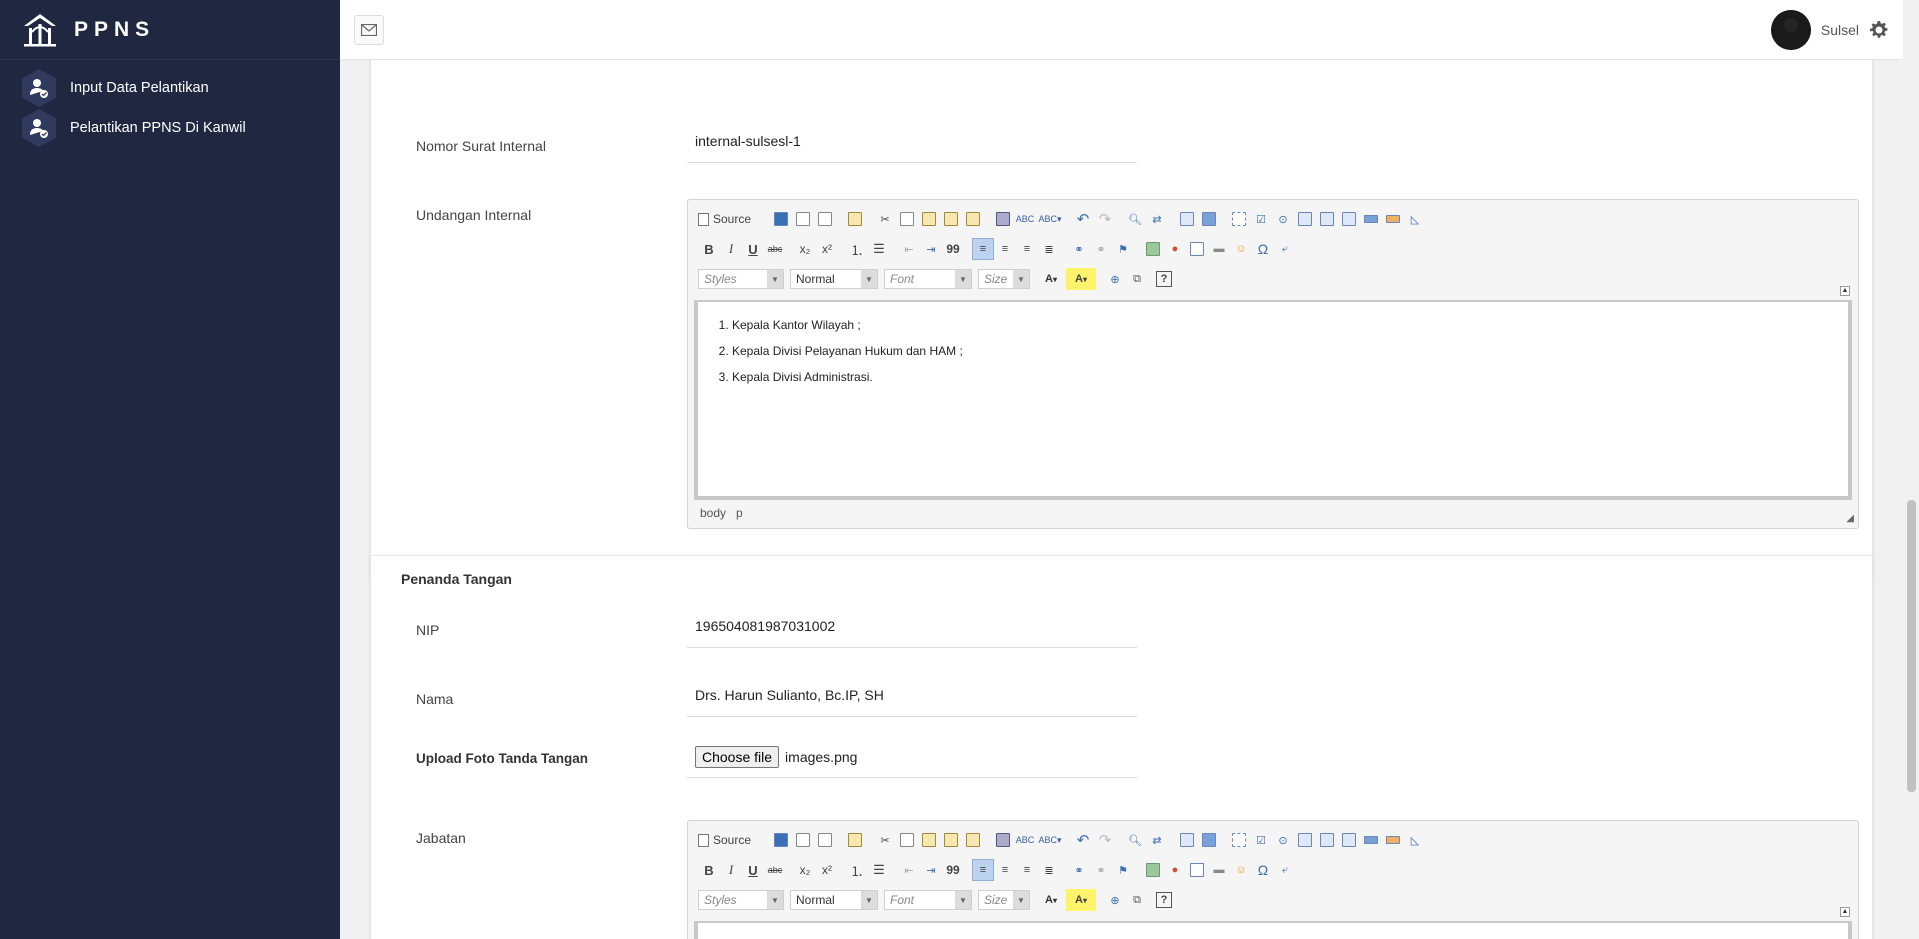  I want to click on sidebar-item-pelantikan-ppns-di-kanwil: Pelantikan PPNS Di Kanwil, so click(170, 128).